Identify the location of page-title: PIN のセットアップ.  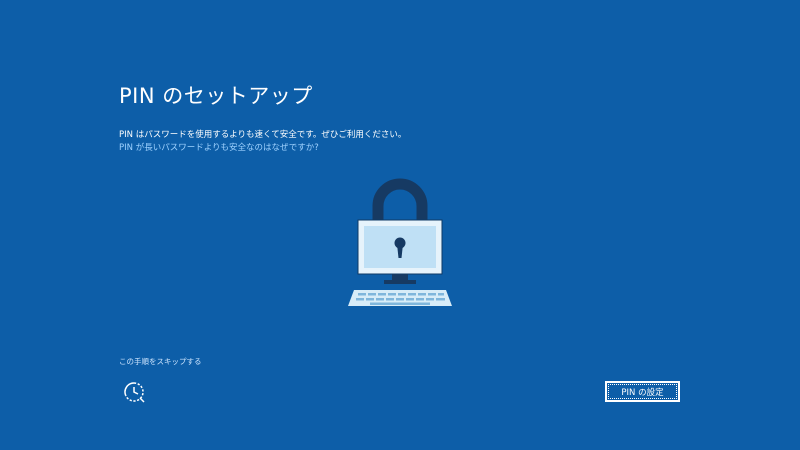
(216, 96).